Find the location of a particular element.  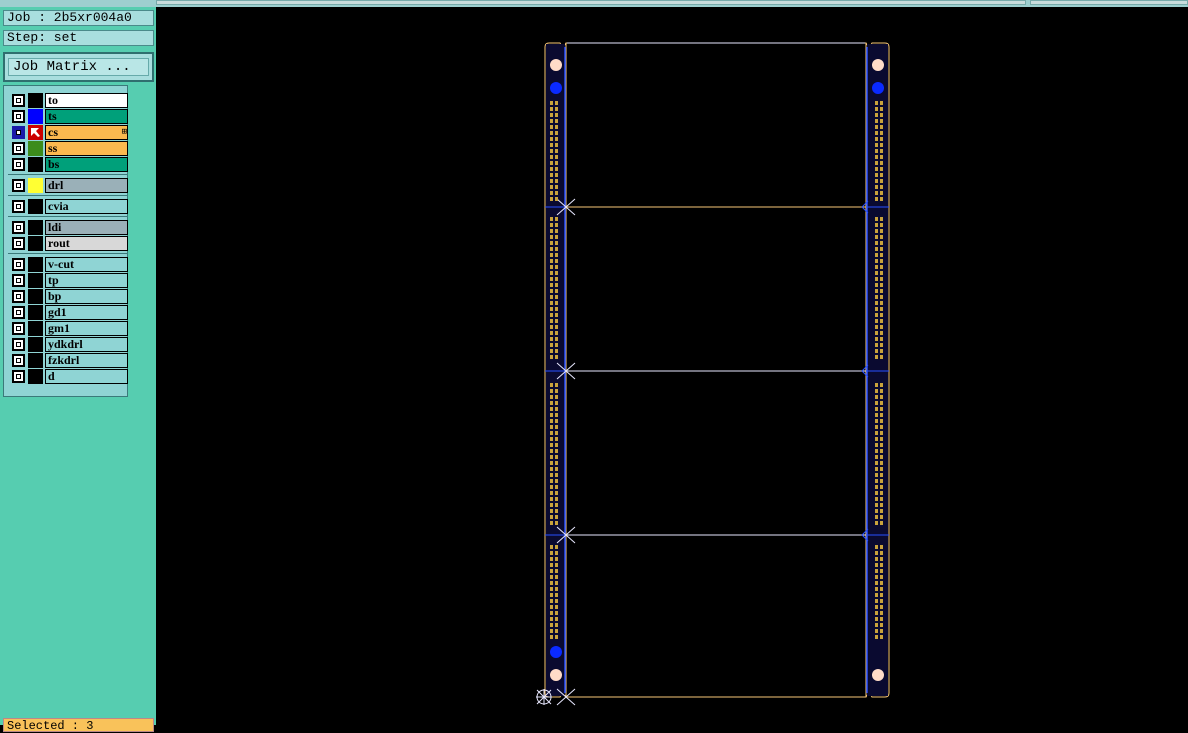

layer-name: to is located at coordinates (86, 100).